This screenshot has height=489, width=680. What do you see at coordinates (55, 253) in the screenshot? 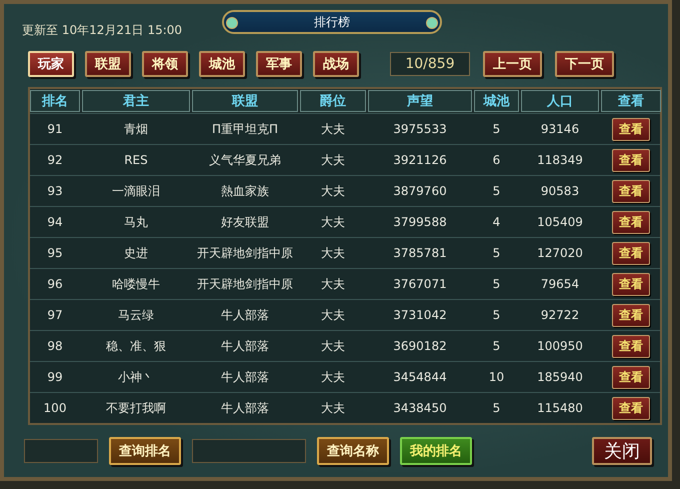
I see `table-cell-text: 95` at bounding box center [55, 253].